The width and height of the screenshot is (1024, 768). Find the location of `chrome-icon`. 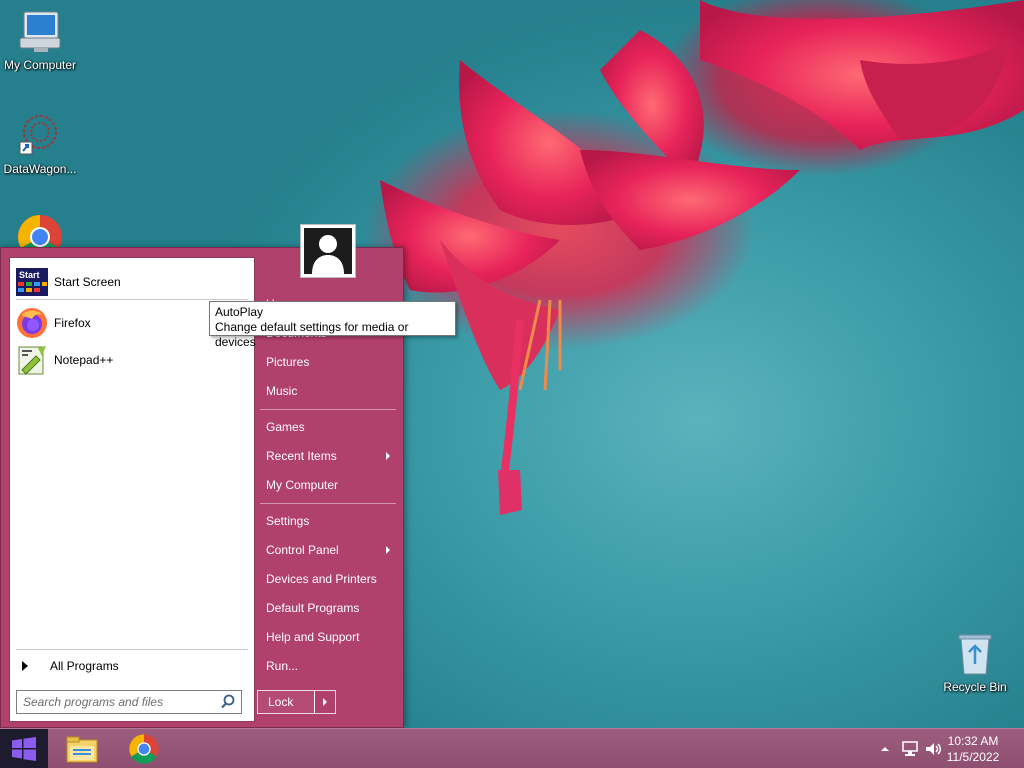

chrome-icon is located at coordinates (144, 749).